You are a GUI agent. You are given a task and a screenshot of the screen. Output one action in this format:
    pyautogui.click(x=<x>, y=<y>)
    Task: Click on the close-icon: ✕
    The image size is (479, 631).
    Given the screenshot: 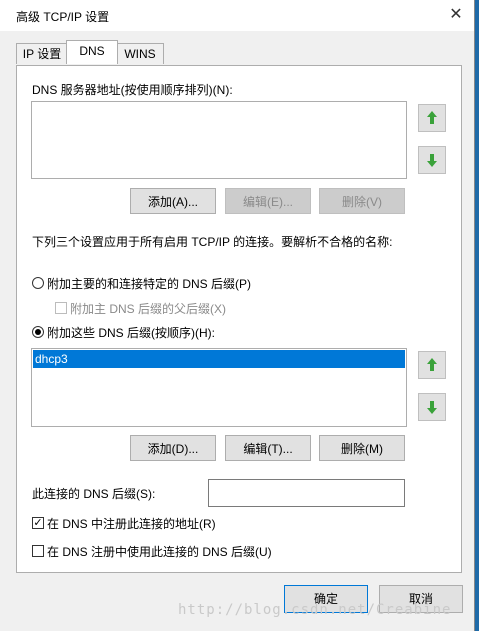 What is the action you would take?
    pyautogui.click(x=456, y=15)
    